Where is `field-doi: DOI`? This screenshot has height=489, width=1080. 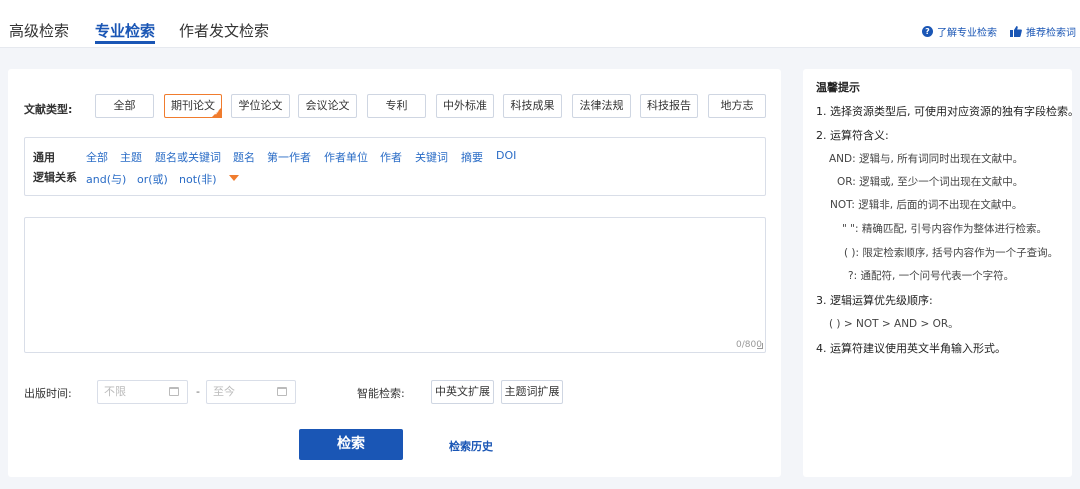
field-doi: DOI is located at coordinates (506, 155).